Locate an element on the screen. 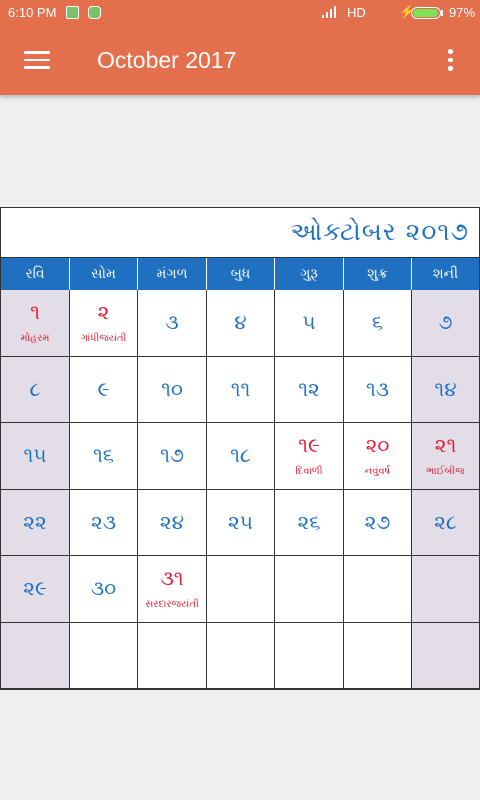 Image resolution: width=480 pixels, height=800 pixels. day-cell: ૨૫ is located at coordinates (241, 522).